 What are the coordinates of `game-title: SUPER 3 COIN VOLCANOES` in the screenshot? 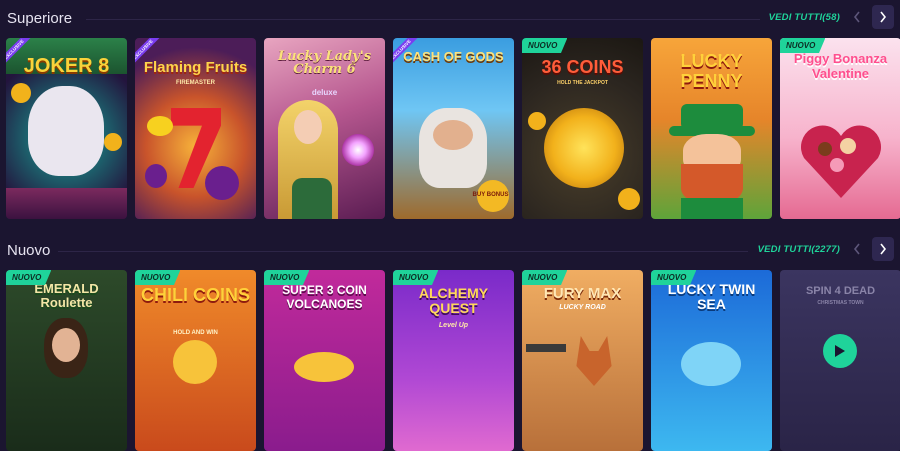 It's located at (324, 297).